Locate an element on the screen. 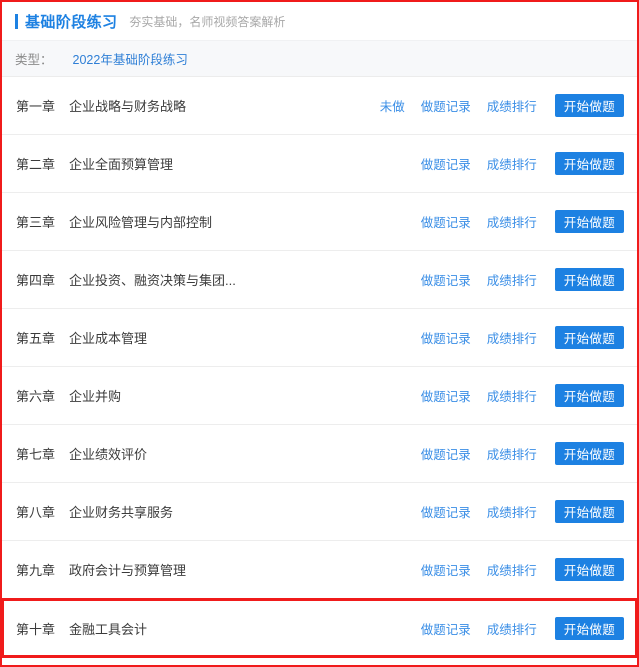 Image resolution: width=639 pixels, height=667 pixels. chapter-title-label: 企业并购 is located at coordinates (95, 396).